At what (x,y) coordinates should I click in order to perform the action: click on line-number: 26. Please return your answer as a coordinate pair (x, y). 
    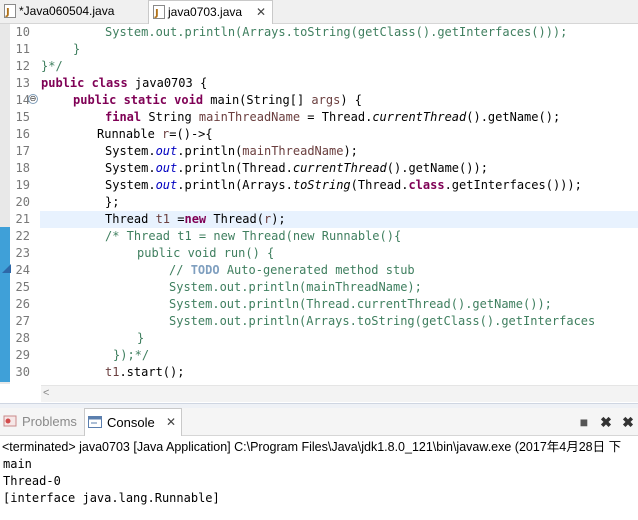
    Looking at the image, I should click on (22, 304).